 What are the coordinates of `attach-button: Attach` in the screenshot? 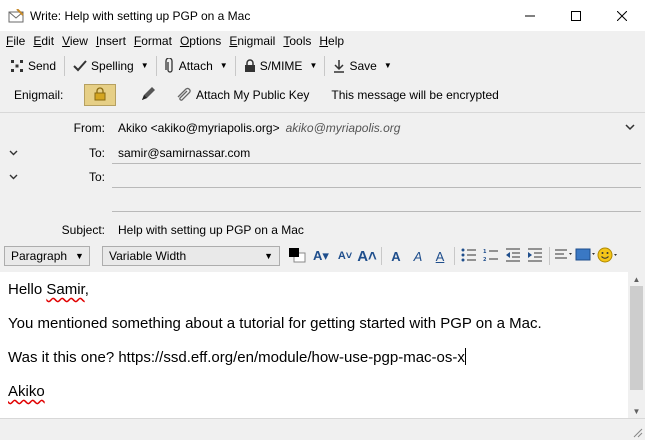 It's located at (189, 66).